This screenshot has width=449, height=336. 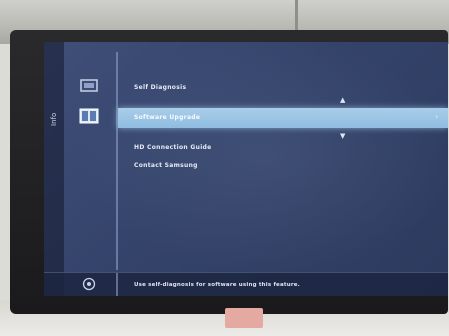 I want to click on side-panel: Info, so click(x=54, y=169).